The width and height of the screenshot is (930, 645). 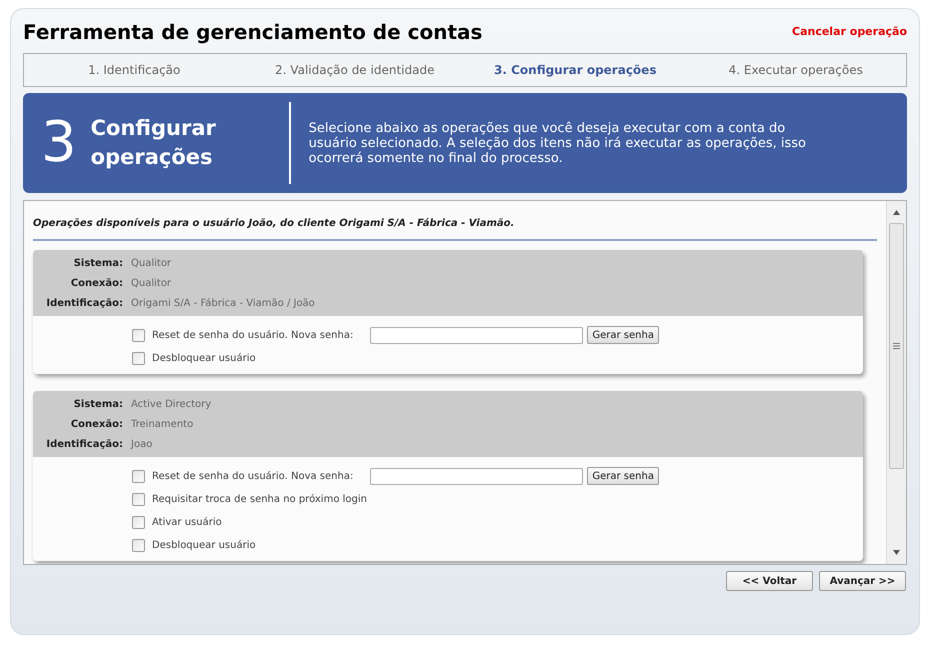 What do you see at coordinates (896, 212) in the screenshot?
I see `scroll-up-icon` at bounding box center [896, 212].